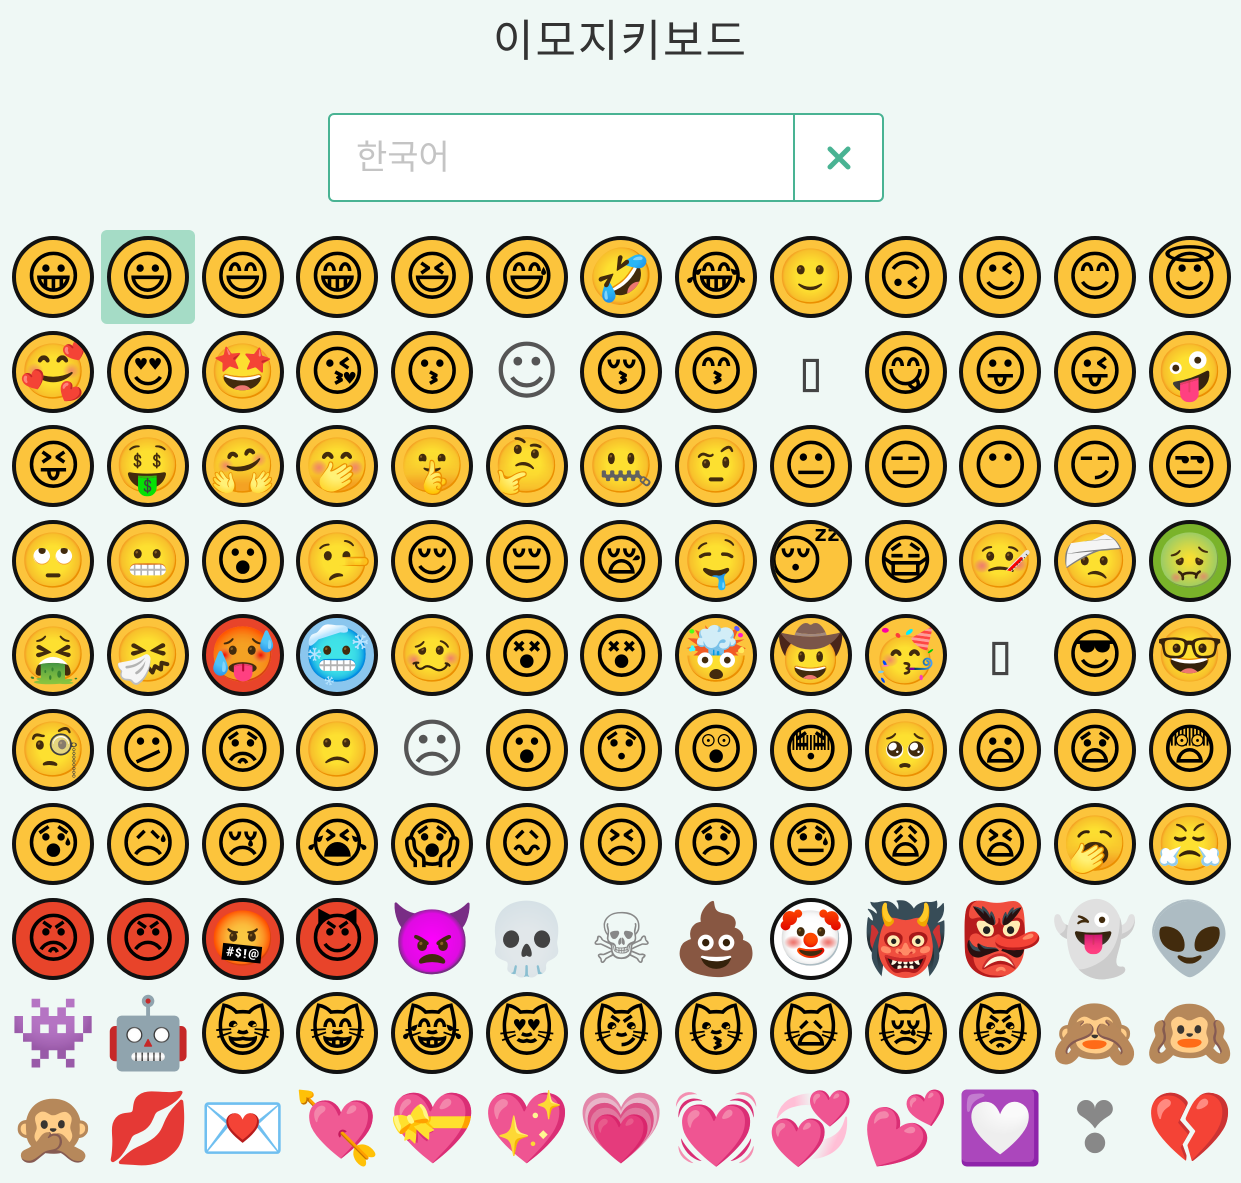 The height and width of the screenshot is (1183, 1241). What do you see at coordinates (242, 1033) in the screenshot?
I see `emoji-button: 😺` at bounding box center [242, 1033].